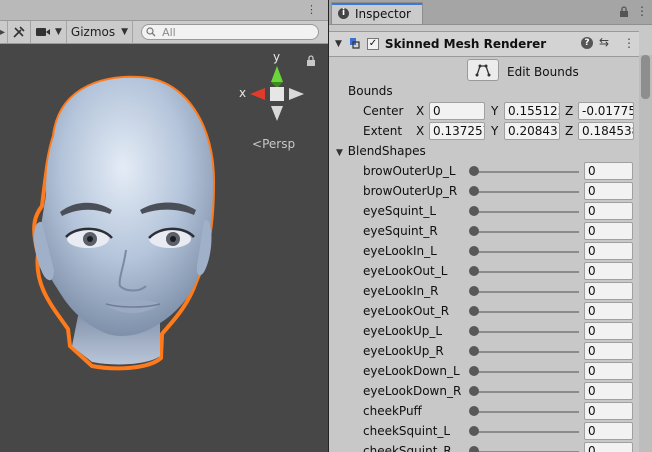  What do you see at coordinates (606, 131) in the screenshot?
I see `extent-z-field: 0.184538` at bounding box center [606, 131].